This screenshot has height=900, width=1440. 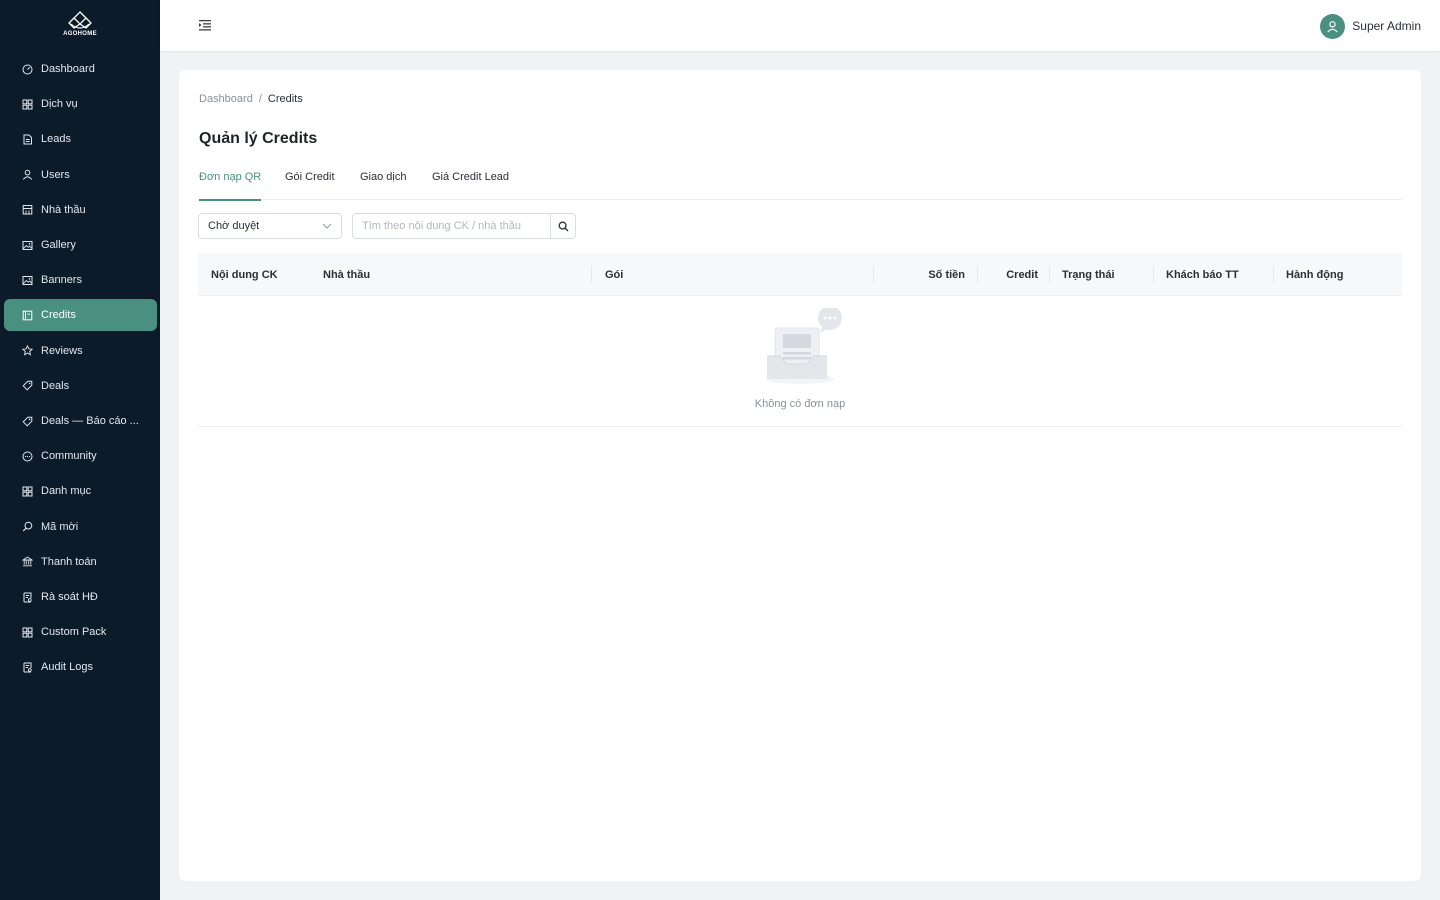 I want to click on column-header-so-tien: Số tiền, so click(x=946, y=274).